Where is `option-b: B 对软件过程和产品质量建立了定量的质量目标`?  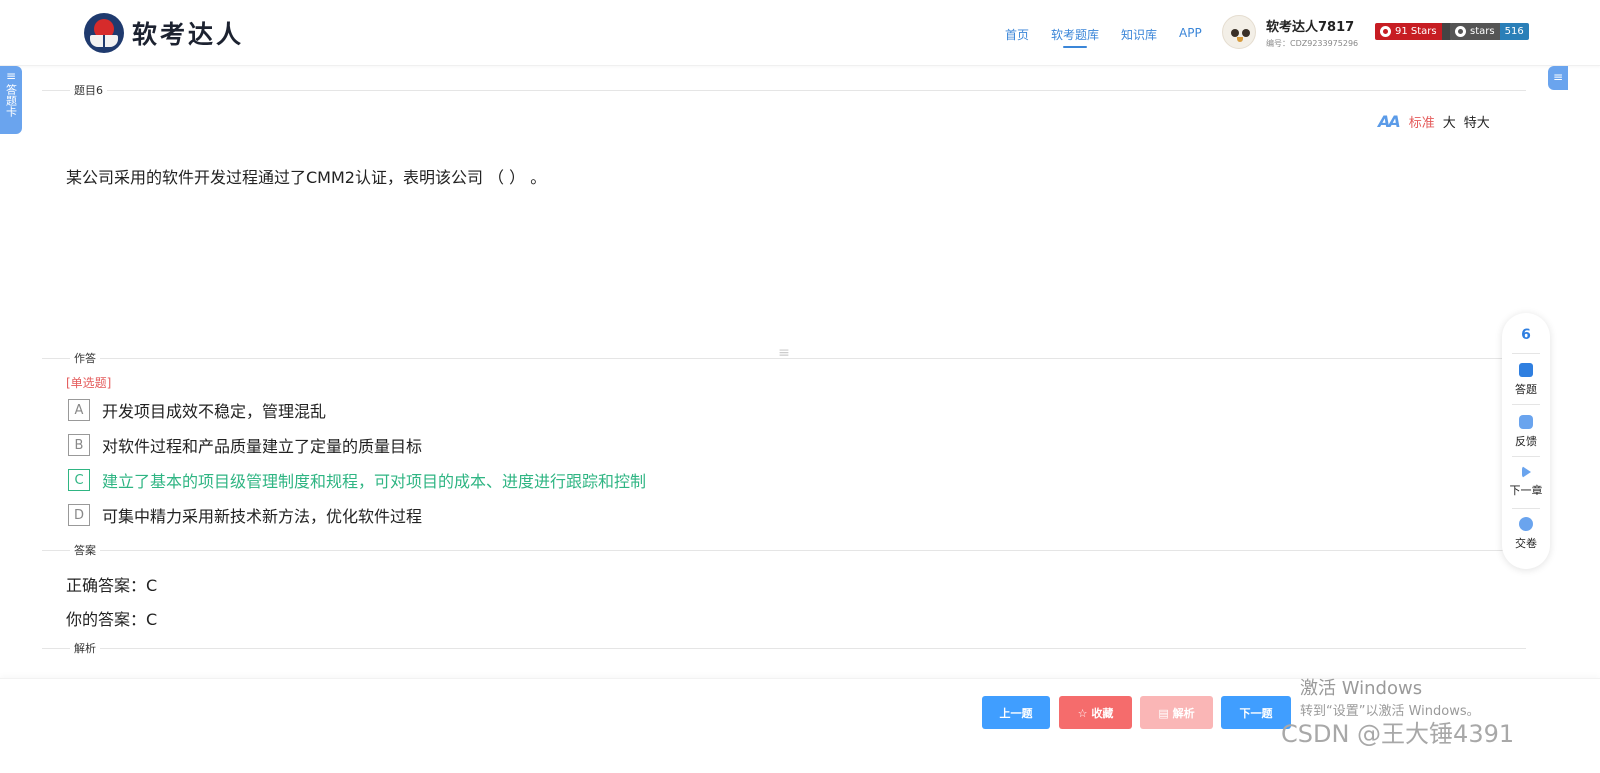 option-b: B 对软件过程和产品质量建立了定量的质量目标 is located at coordinates (245, 445).